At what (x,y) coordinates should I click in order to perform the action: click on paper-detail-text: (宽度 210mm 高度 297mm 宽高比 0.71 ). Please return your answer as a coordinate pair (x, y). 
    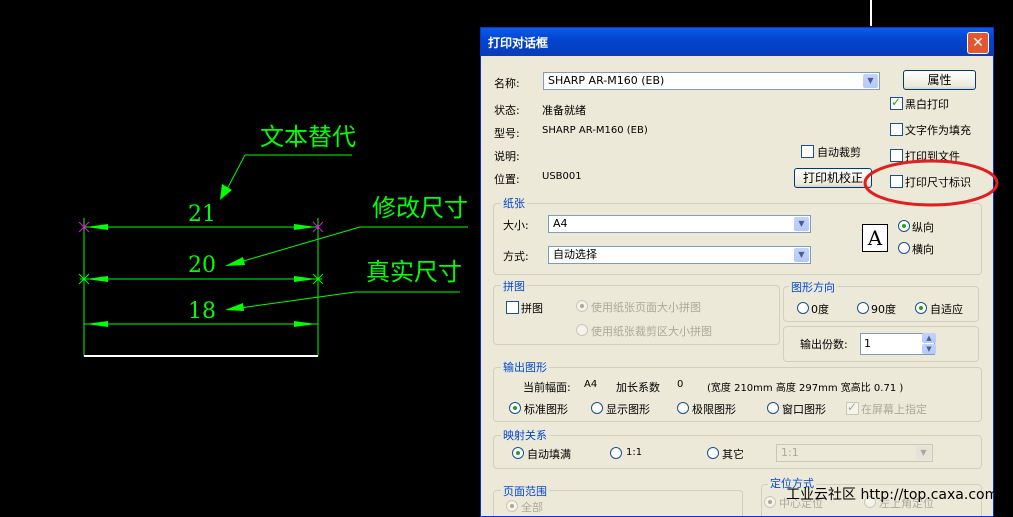
    Looking at the image, I should click on (805, 388).